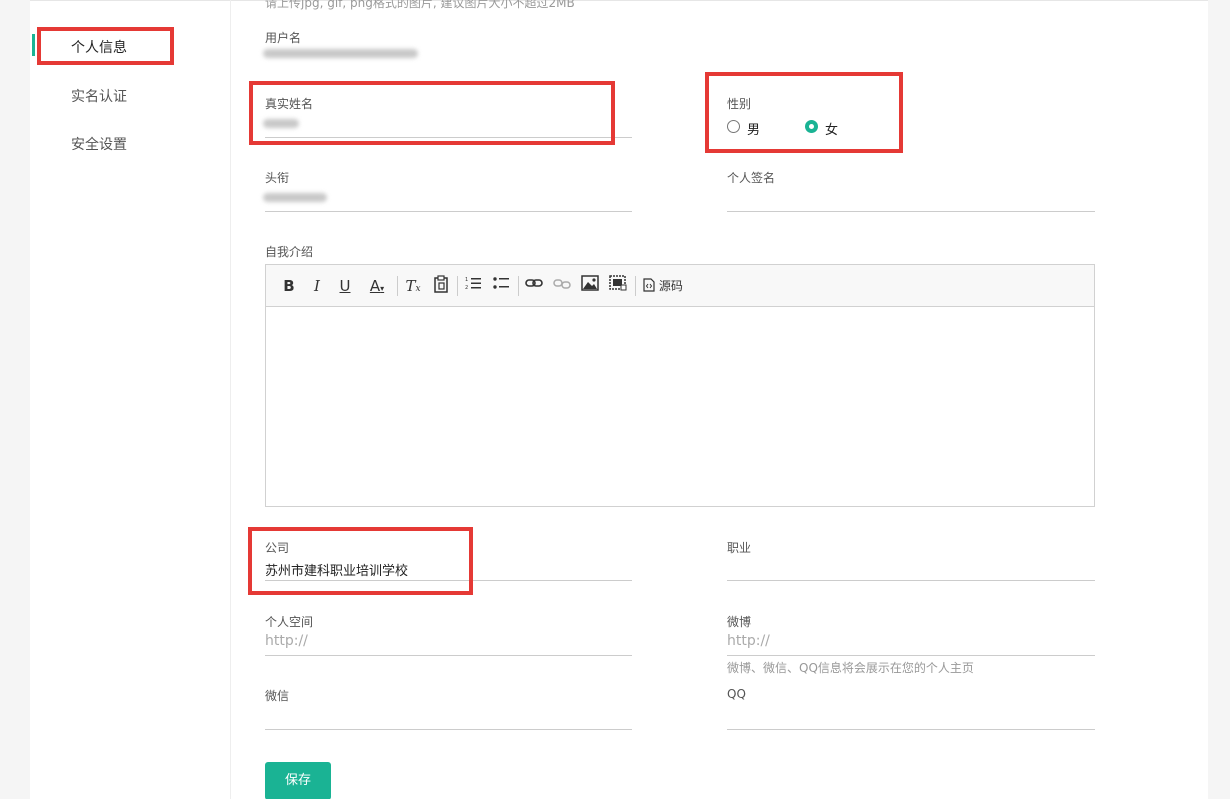 The image size is (1230, 799). I want to click on title-label: 头衔, so click(277, 178).